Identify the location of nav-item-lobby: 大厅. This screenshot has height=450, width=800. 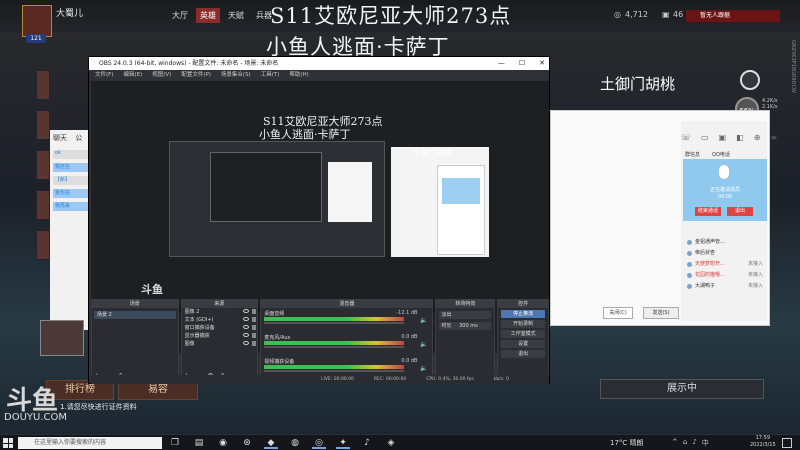
(180, 15).